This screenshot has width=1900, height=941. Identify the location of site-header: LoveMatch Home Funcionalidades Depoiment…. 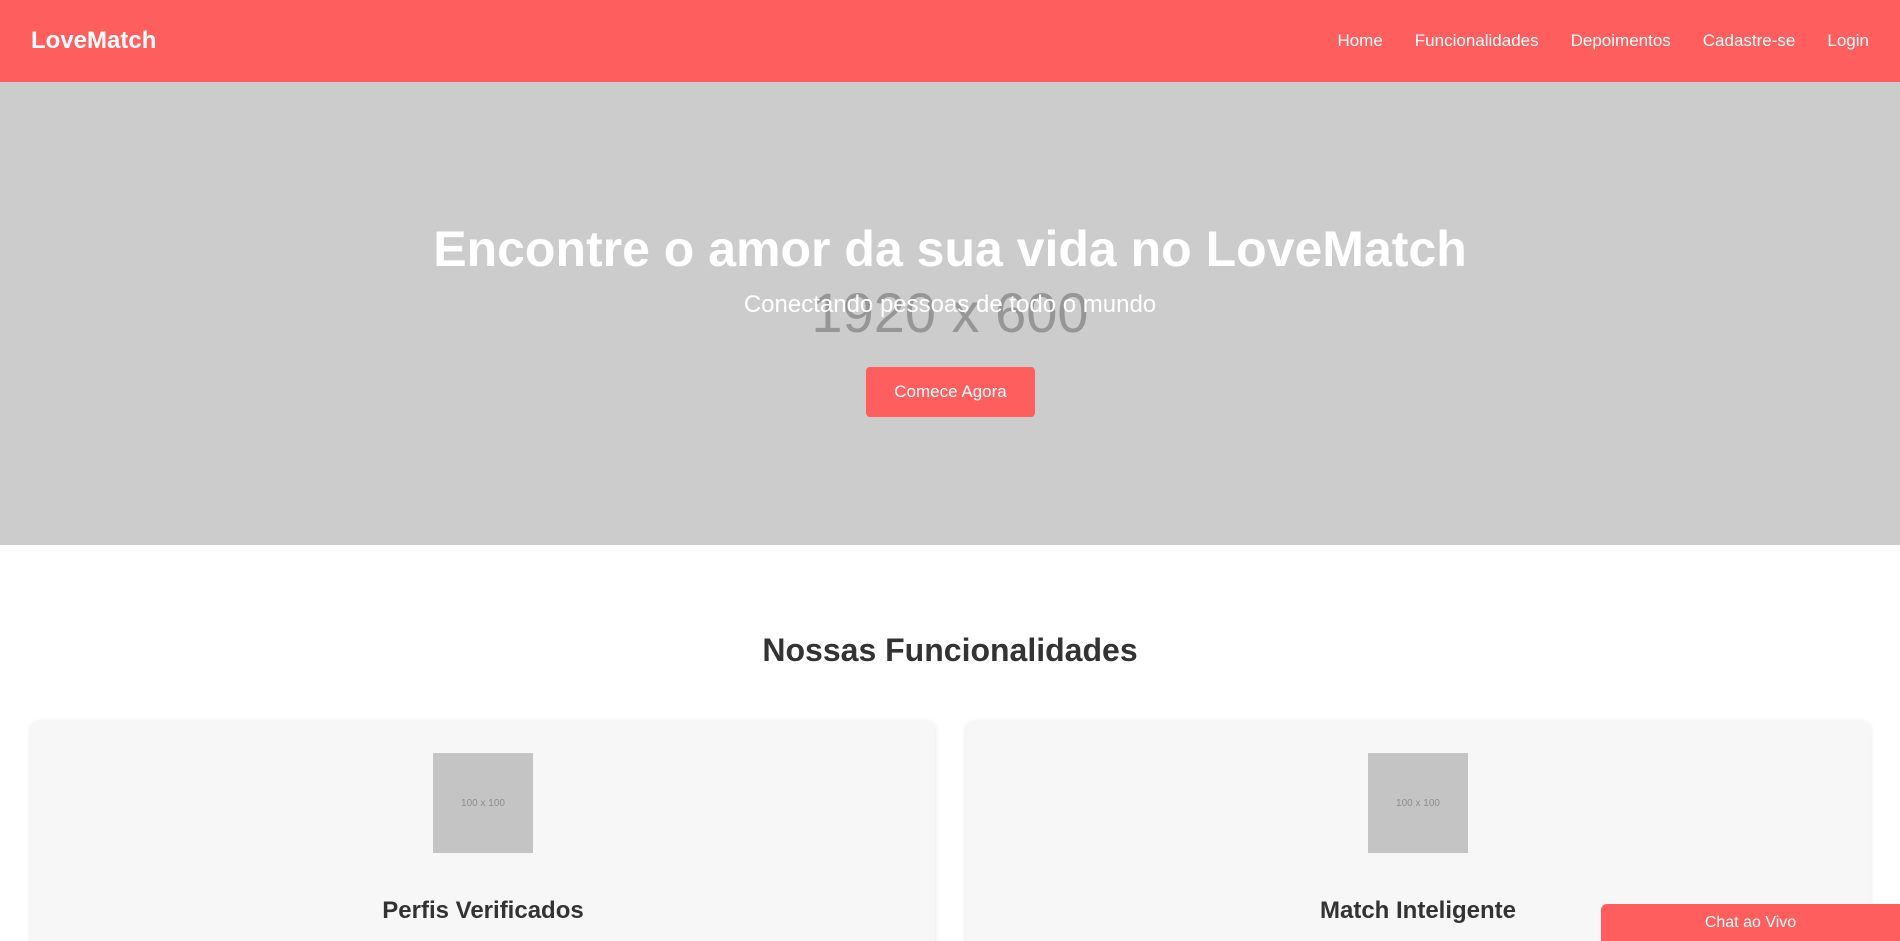
(950, 41).